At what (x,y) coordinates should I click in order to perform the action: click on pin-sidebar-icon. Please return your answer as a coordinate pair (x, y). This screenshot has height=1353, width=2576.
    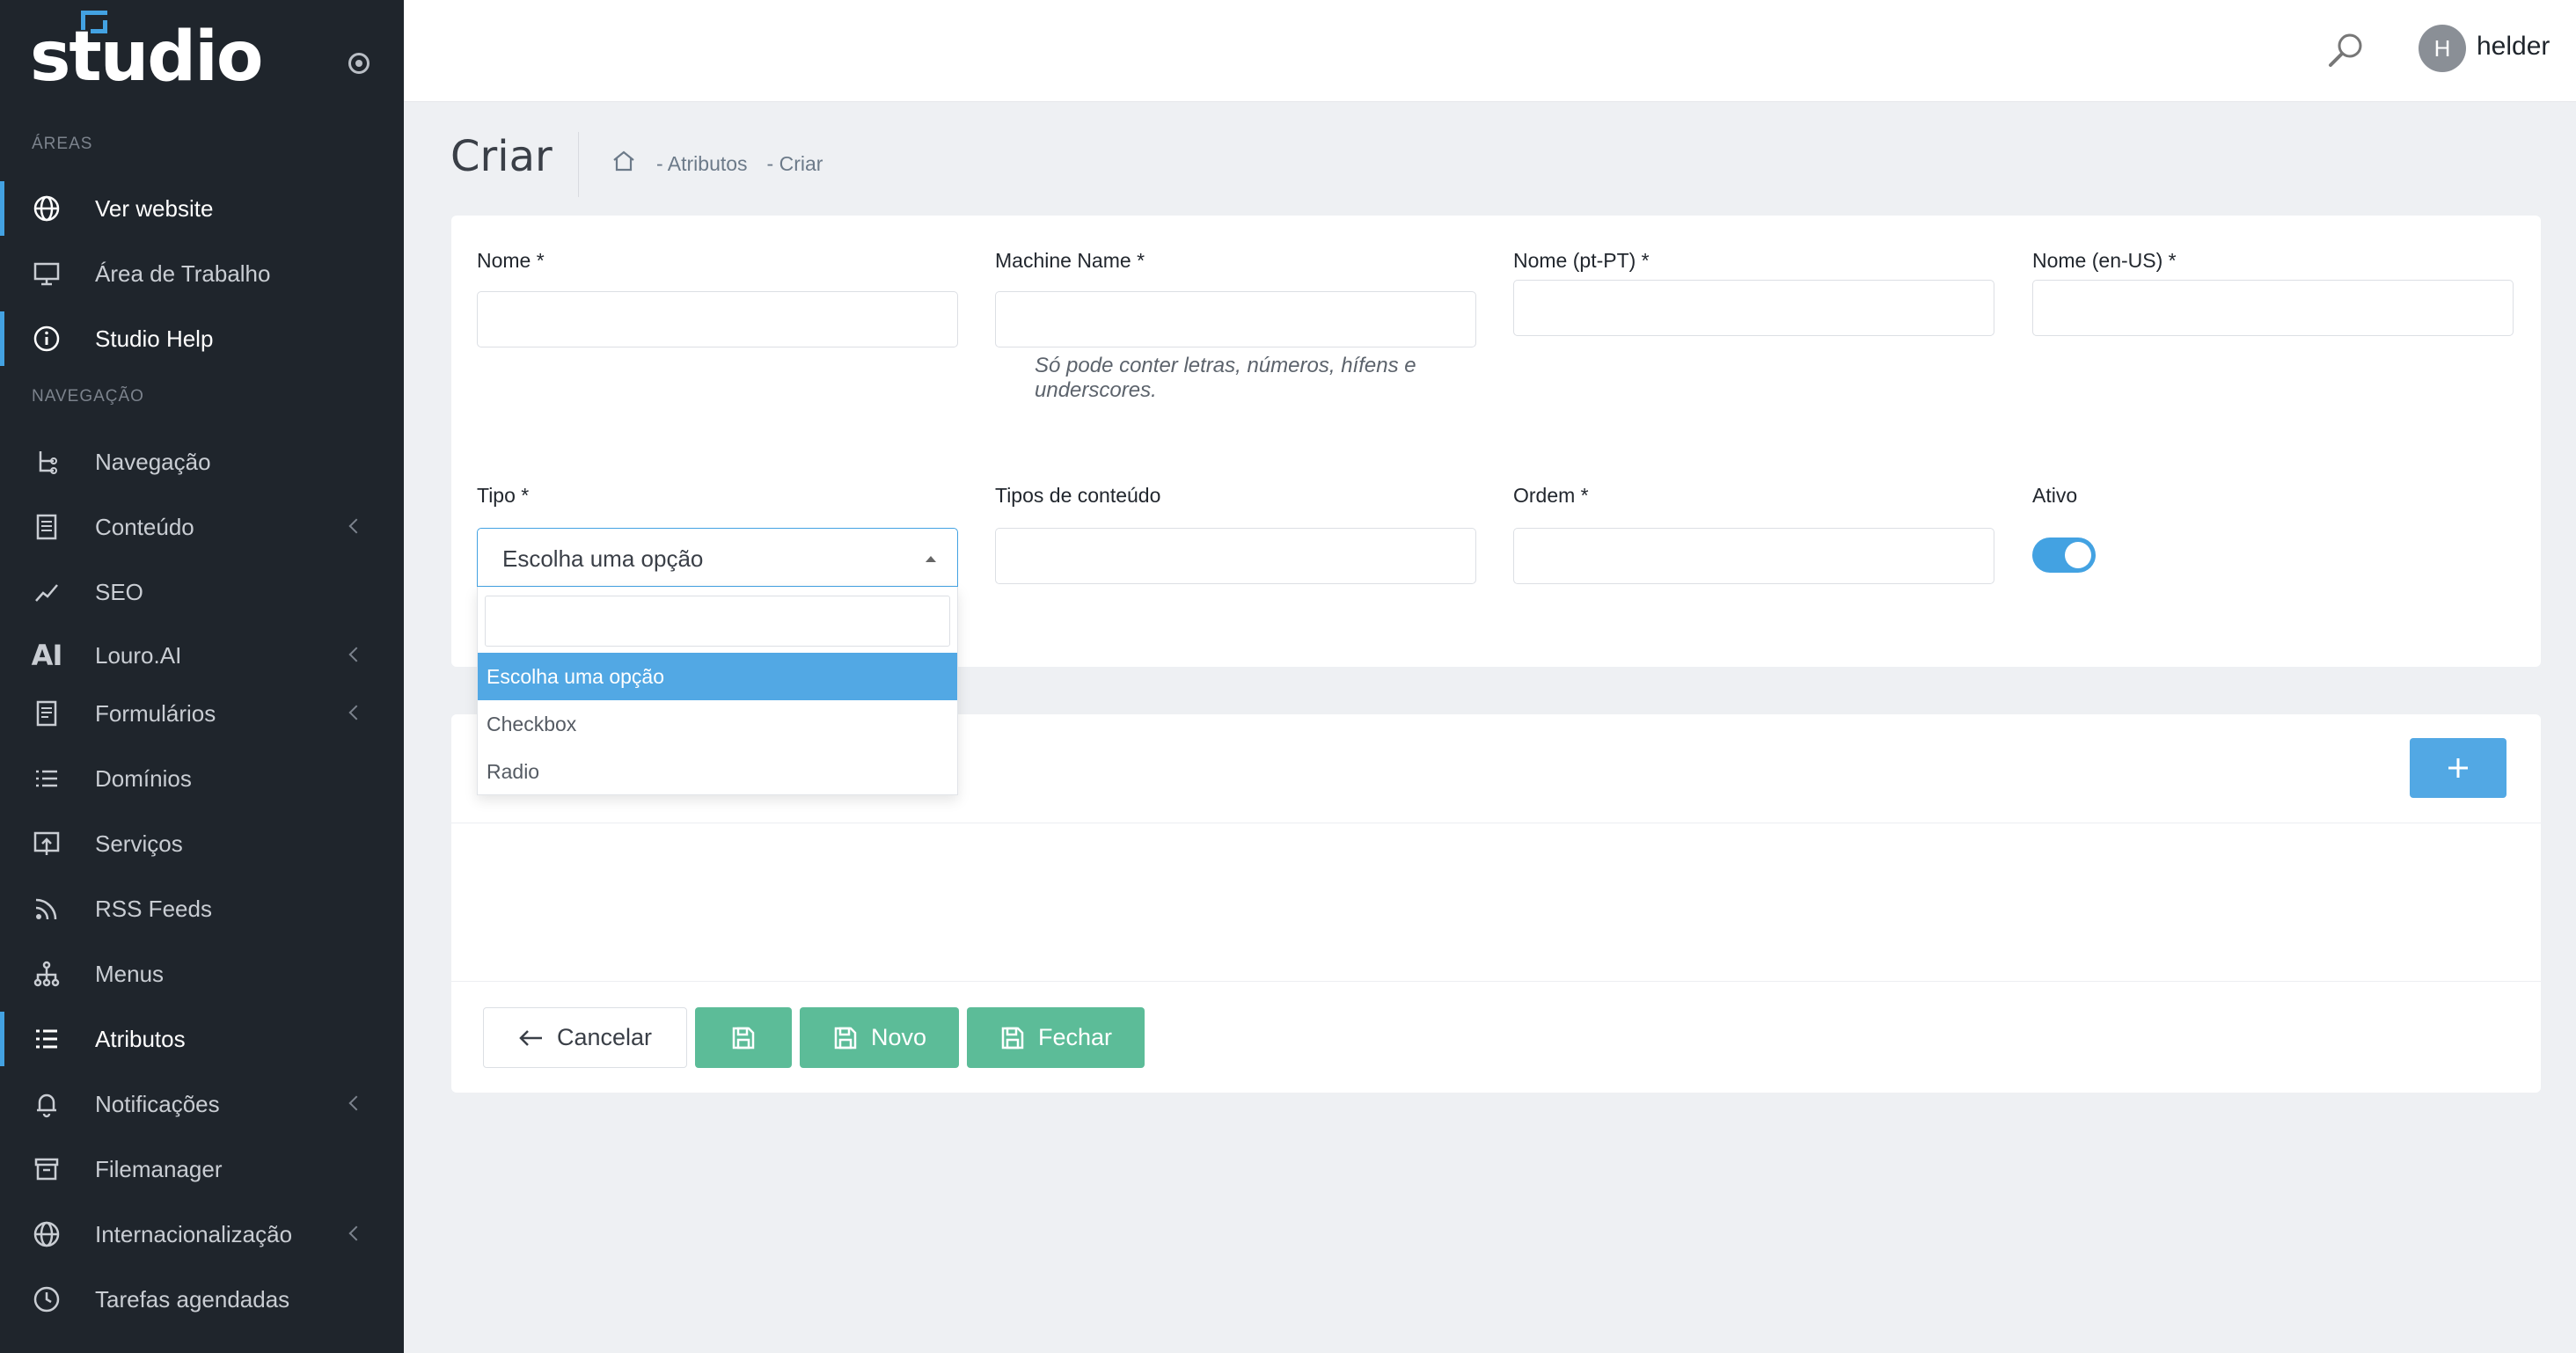
    Looking at the image, I should click on (359, 63).